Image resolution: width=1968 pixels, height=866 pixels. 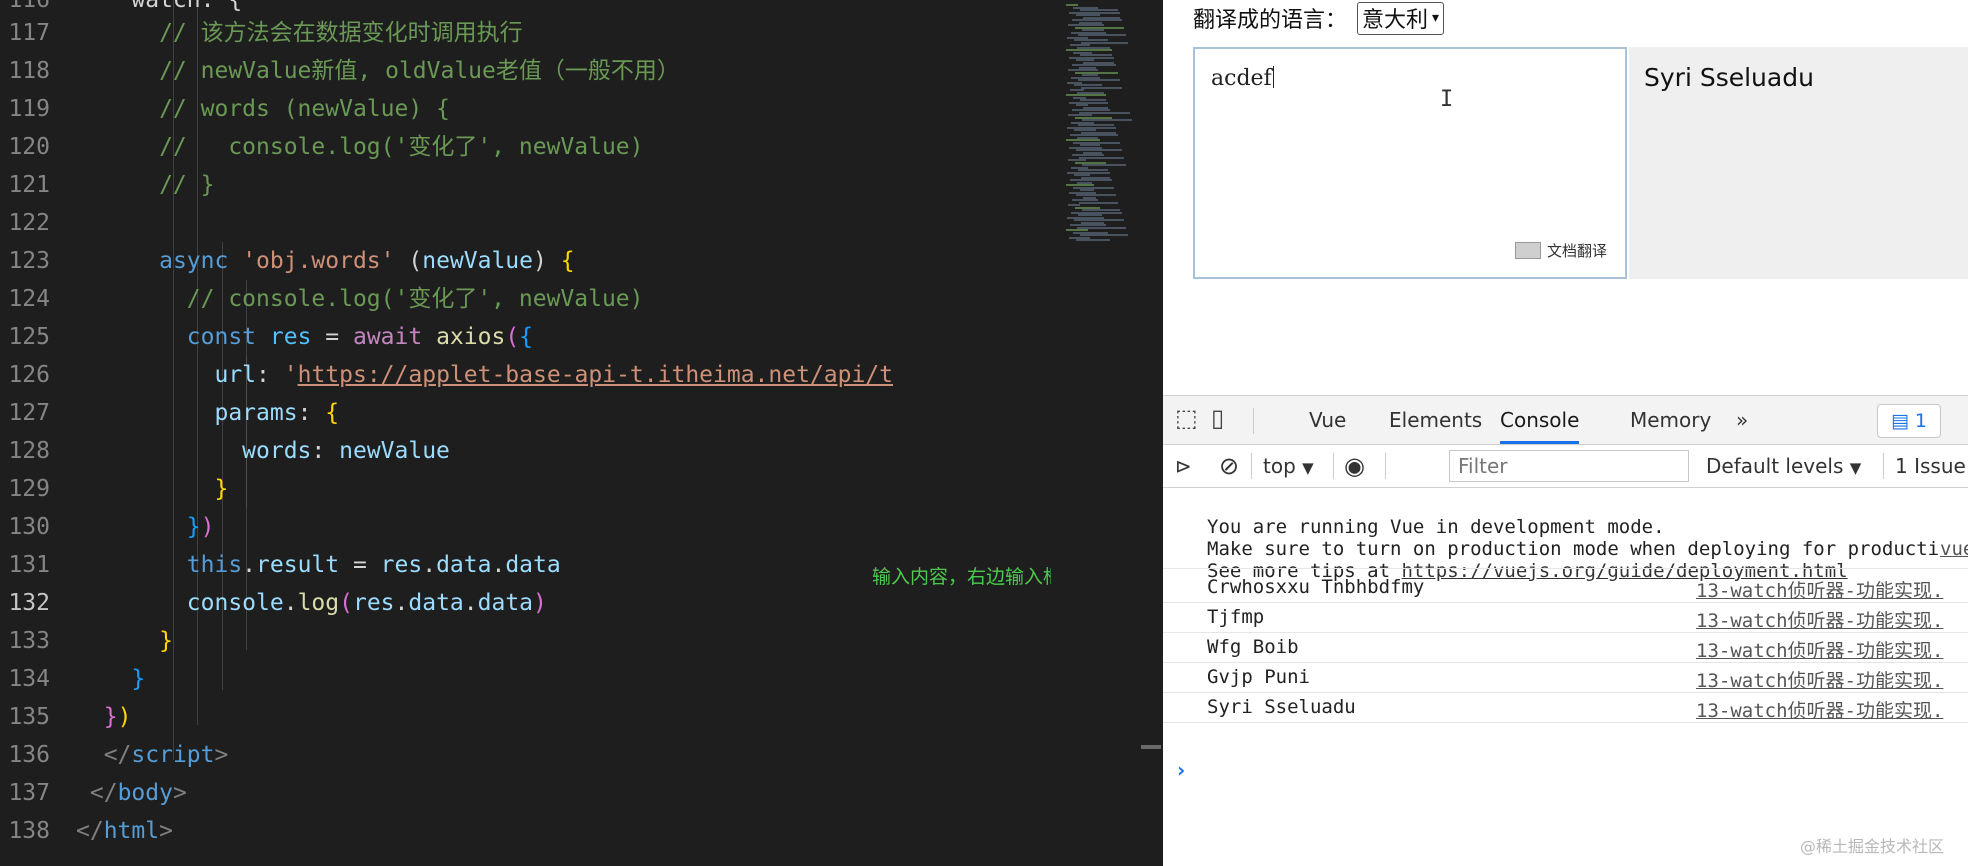 I want to click on text-caret, so click(x=1273, y=77).